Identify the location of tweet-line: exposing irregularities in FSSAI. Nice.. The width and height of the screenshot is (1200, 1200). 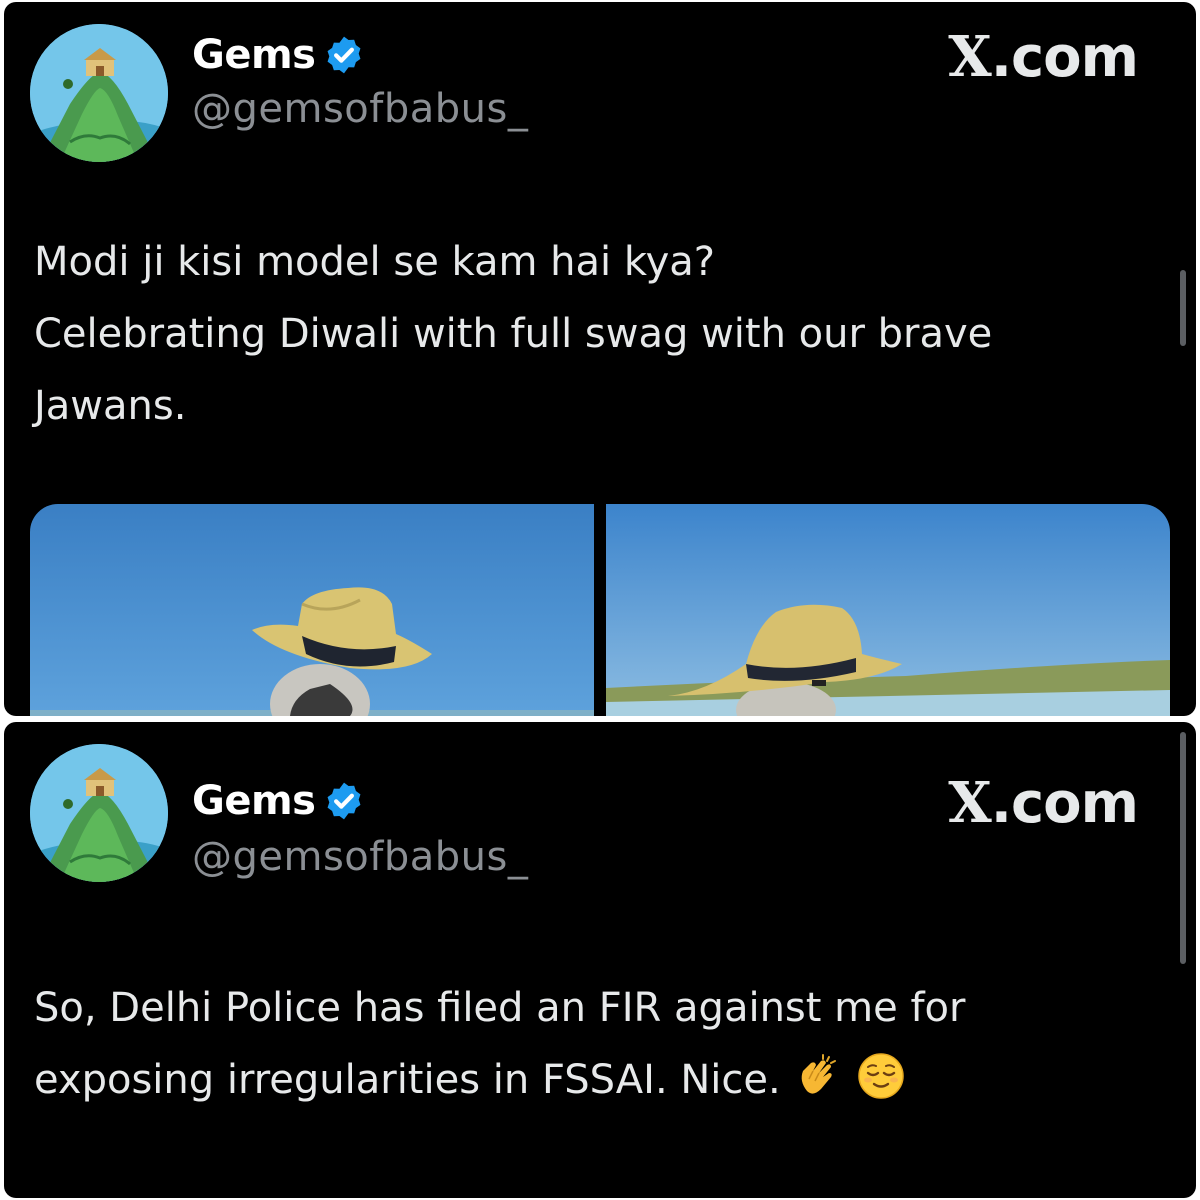
(407, 1080).